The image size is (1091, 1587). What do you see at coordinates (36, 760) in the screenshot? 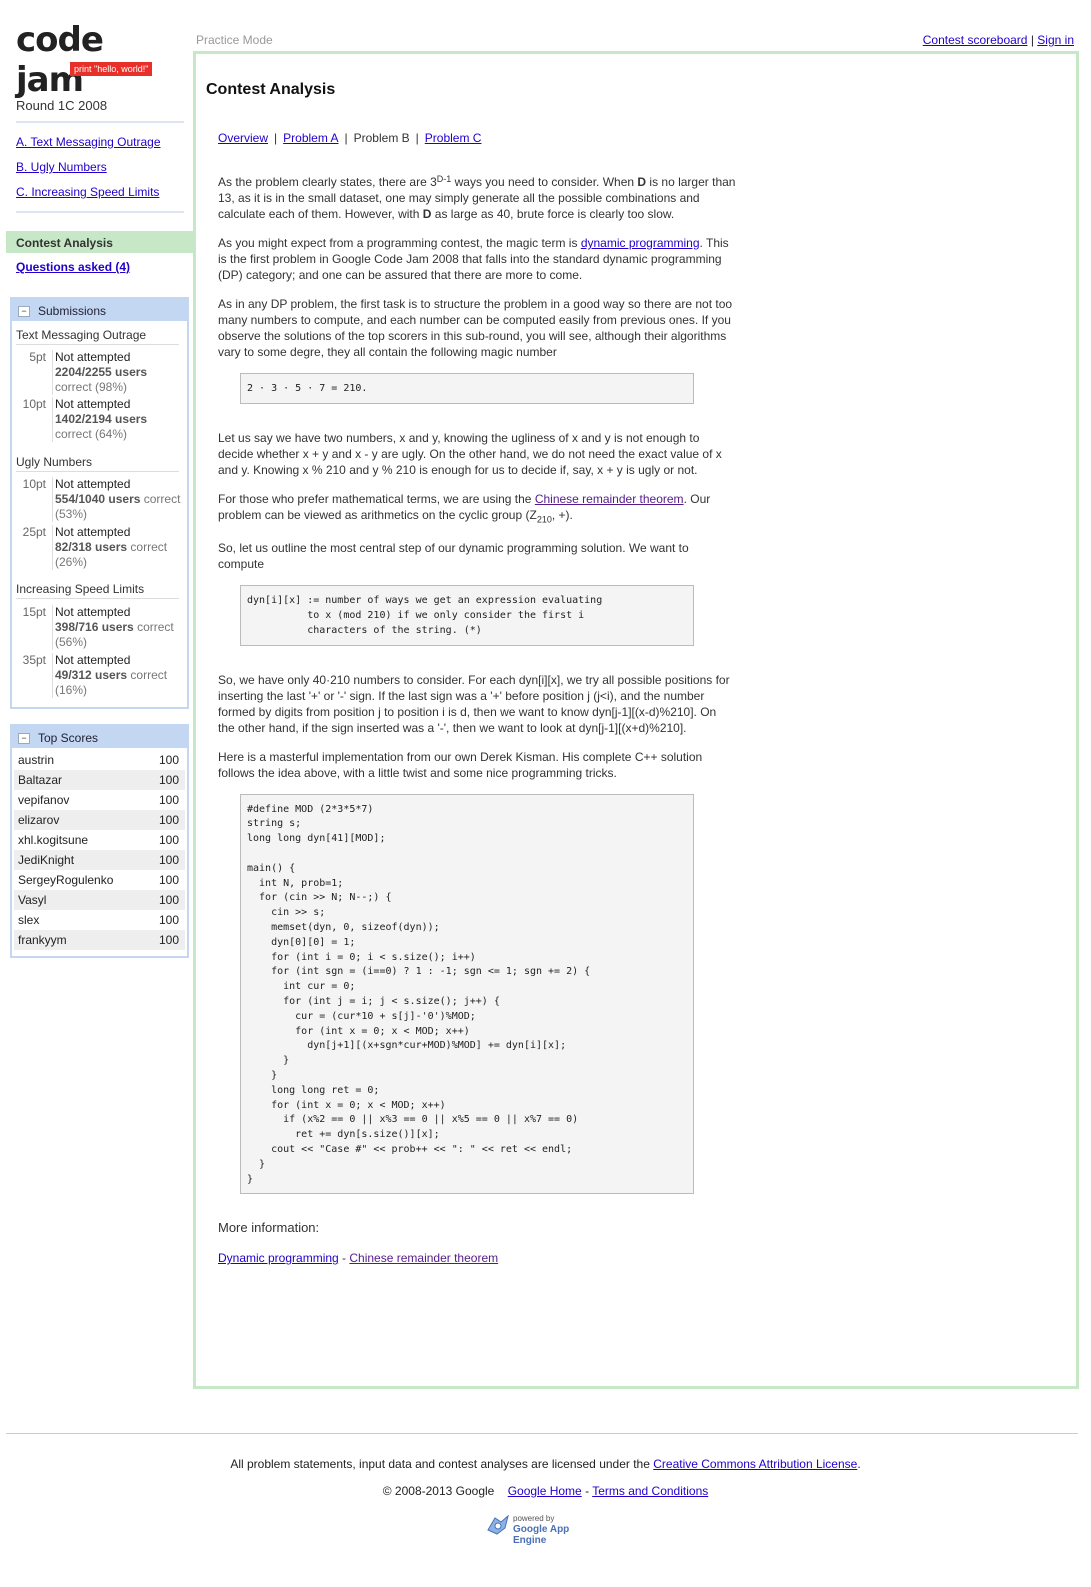
I see `contestant-name: austrin` at bounding box center [36, 760].